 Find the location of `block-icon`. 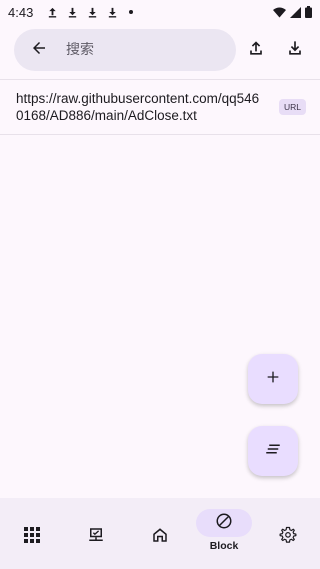

block-icon is located at coordinates (224, 523).